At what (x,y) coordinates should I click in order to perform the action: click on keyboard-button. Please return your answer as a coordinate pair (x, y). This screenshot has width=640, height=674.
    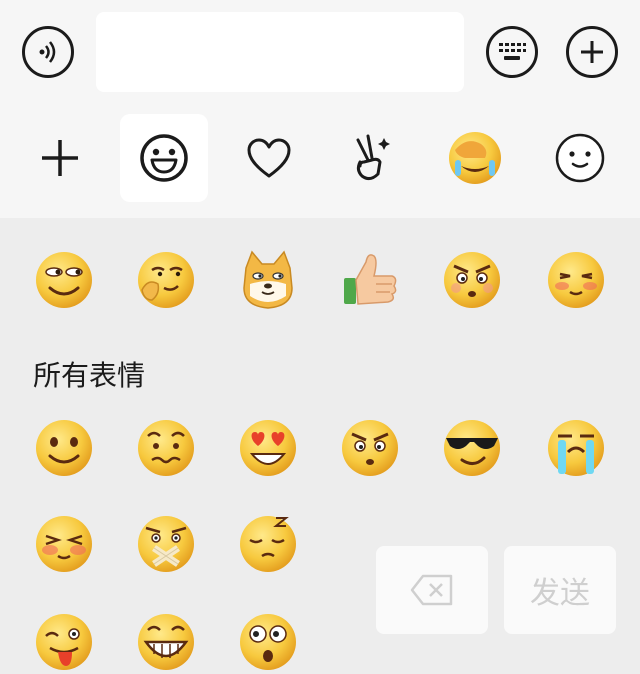
    Looking at the image, I should click on (512, 52).